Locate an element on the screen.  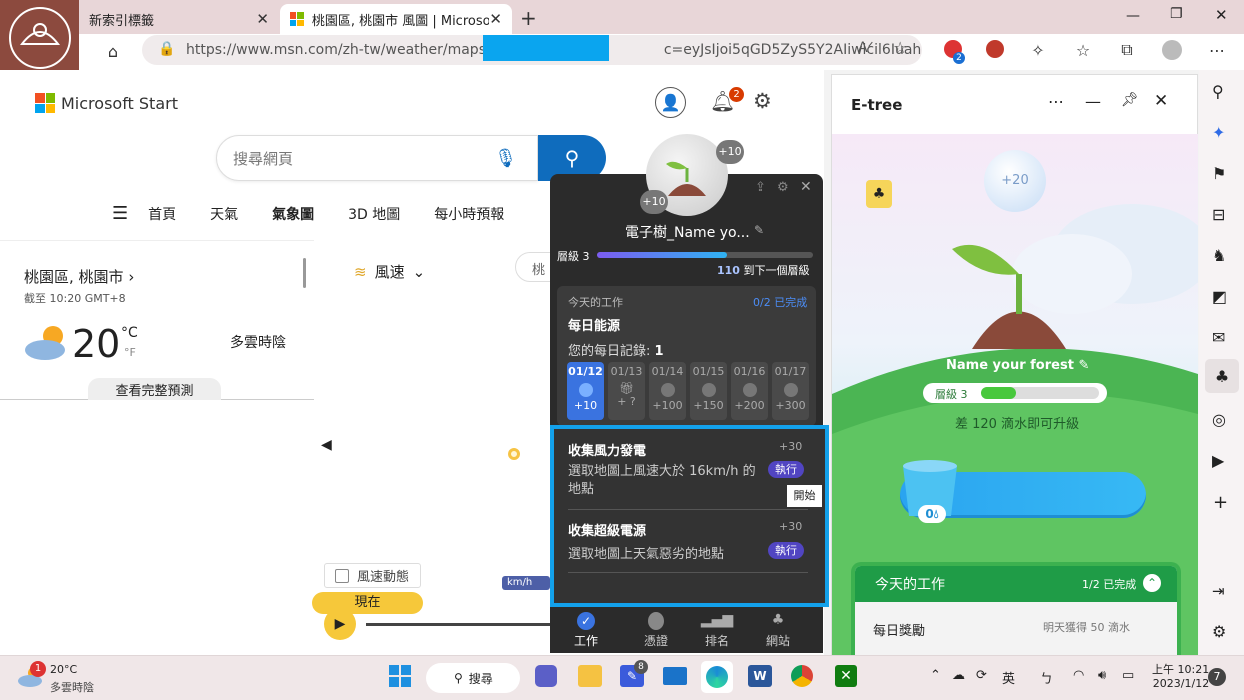
bonus-bubble: +20 is located at coordinates (1015, 181).